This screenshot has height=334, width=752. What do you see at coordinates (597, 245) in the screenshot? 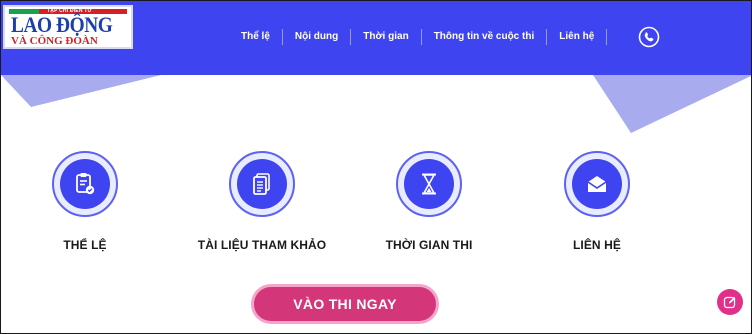
I see `feature-label: LIÊN HỆ` at bounding box center [597, 245].